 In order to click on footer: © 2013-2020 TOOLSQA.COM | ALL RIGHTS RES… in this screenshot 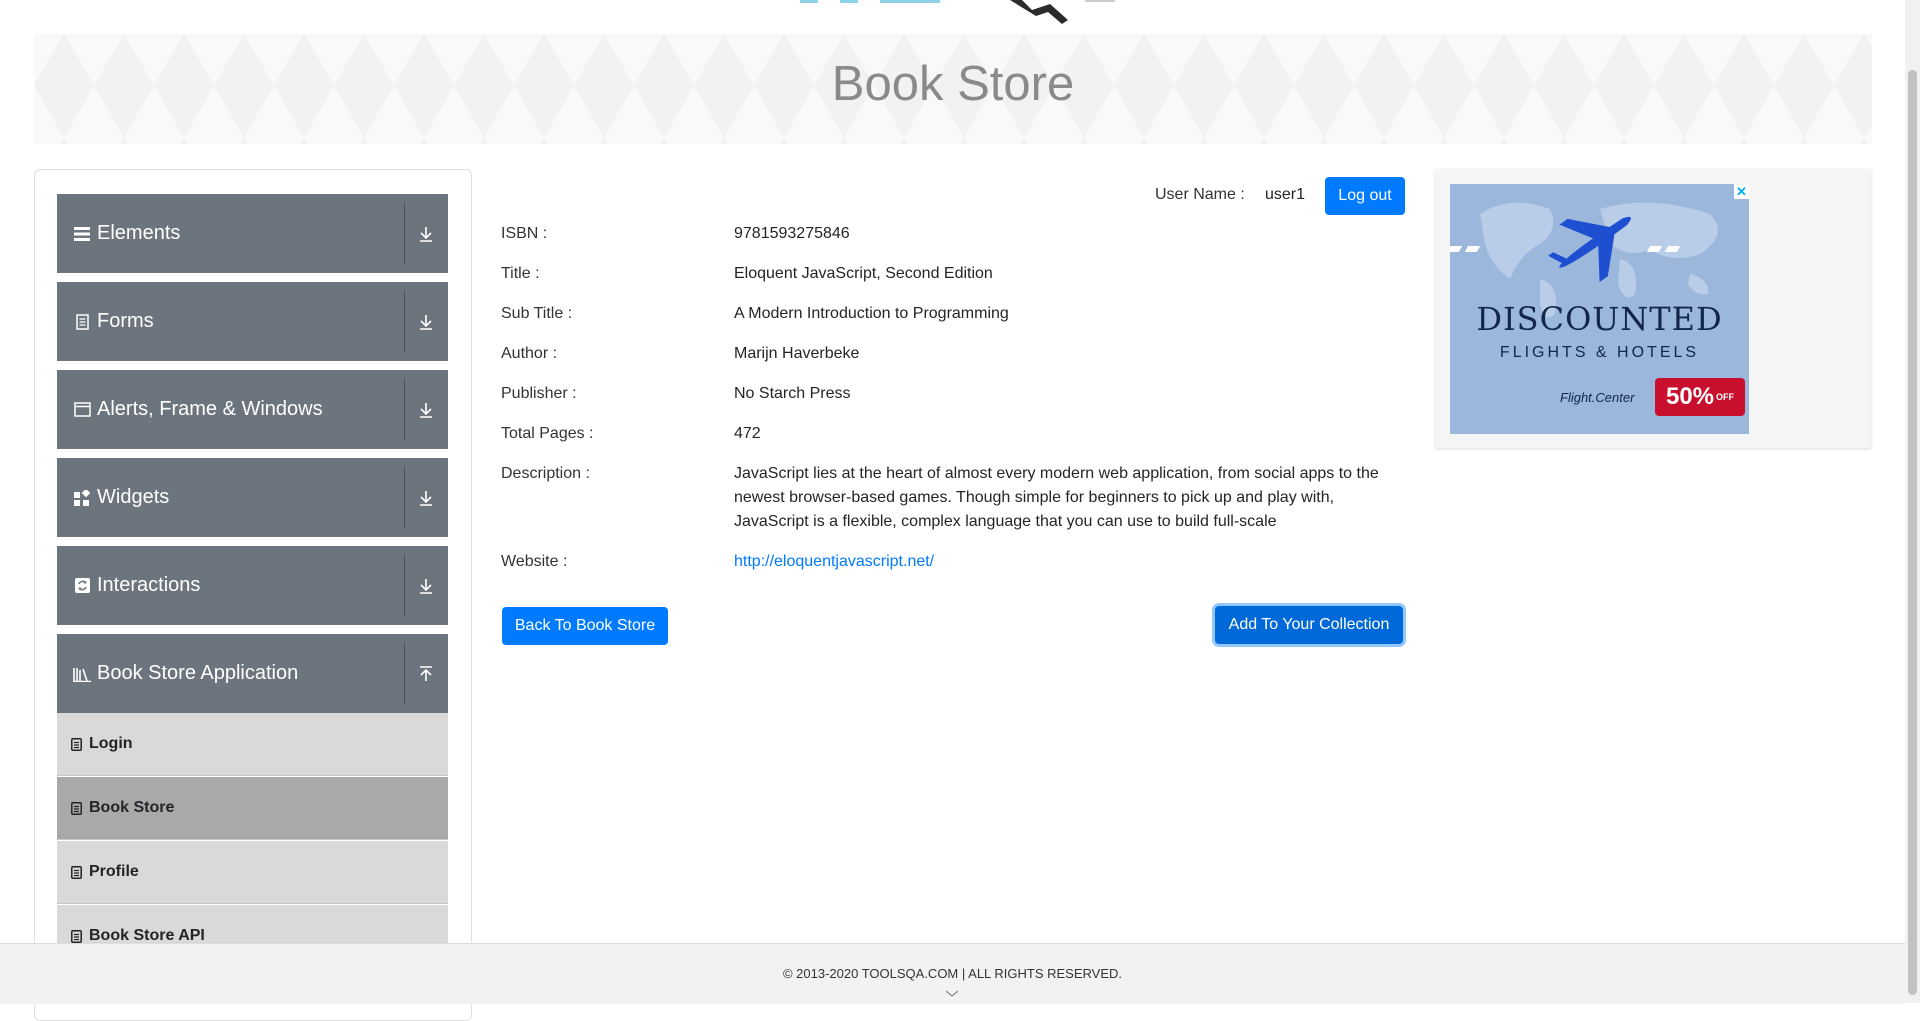, I will do `click(952, 973)`.